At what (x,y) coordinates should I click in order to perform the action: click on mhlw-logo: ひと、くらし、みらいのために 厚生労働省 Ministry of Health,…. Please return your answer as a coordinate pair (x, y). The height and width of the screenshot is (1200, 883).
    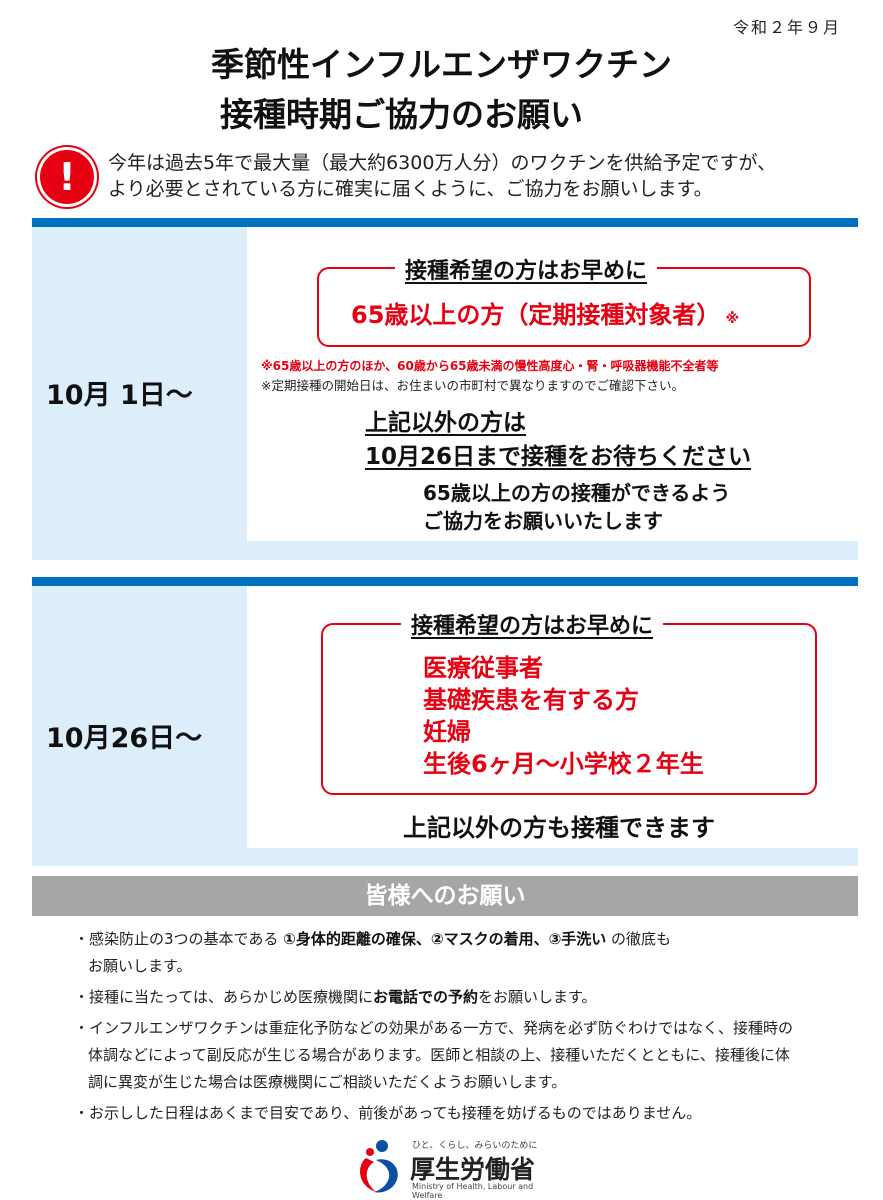
    Looking at the image, I should click on (447, 1168).